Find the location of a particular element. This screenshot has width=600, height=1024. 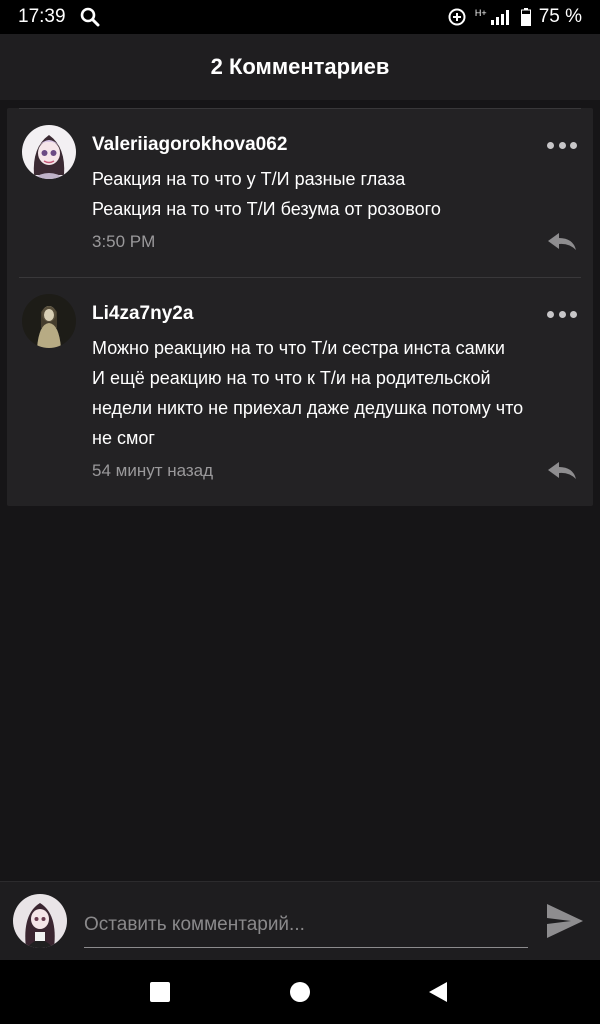

comment-username: Valeriiagorokhova062 is located at coordinates (189, 145).